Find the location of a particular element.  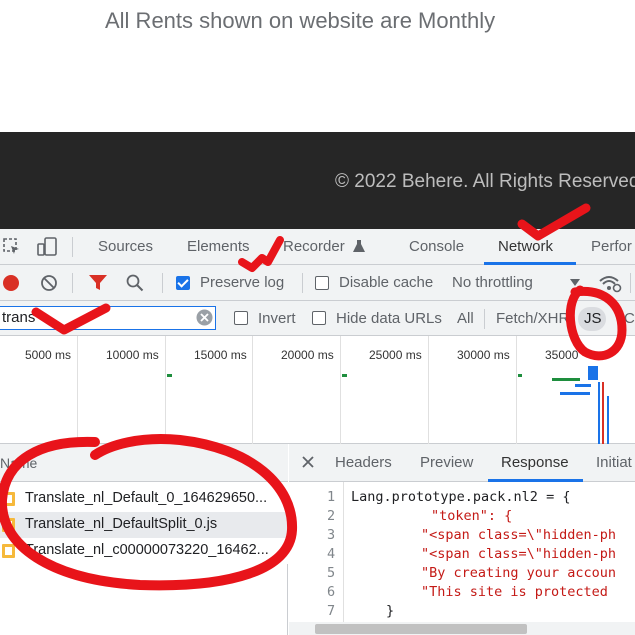

device-toolbar-icon is located at coordinates (47, 247).